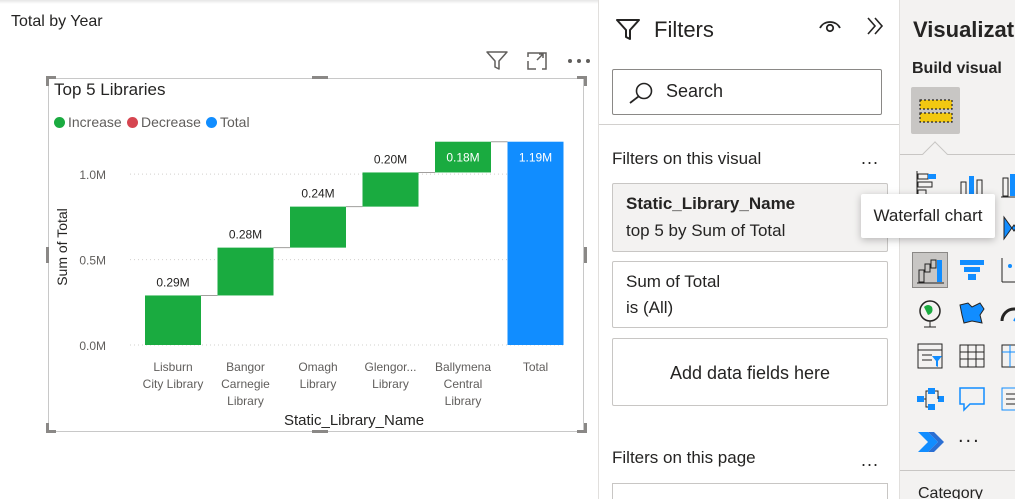 The height and width of the screenshot is (499, 1015). Describe the element at coordinates (1005, 184) in the screenshot. I see `clustered-bar-chart-icon` at that location.